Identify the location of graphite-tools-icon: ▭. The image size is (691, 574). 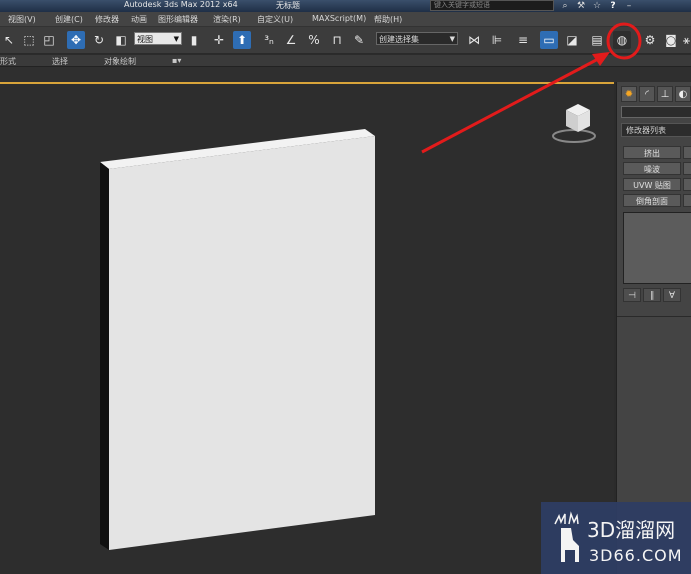
(549, 40).